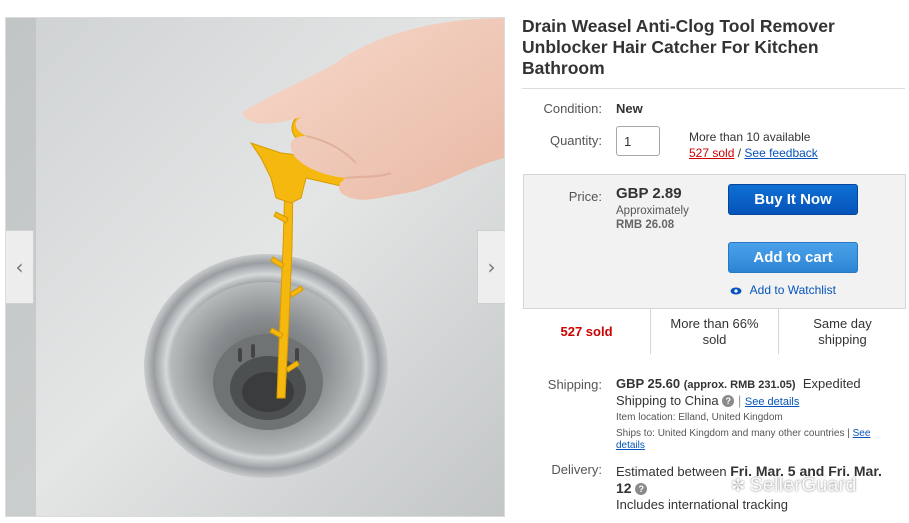 The image size is (909, 523). What do you see at coordinates (699, 417) in the screenshot?
I see `item-location: Item location: Elland, United Kingdom` at bounding box center [699, 417].